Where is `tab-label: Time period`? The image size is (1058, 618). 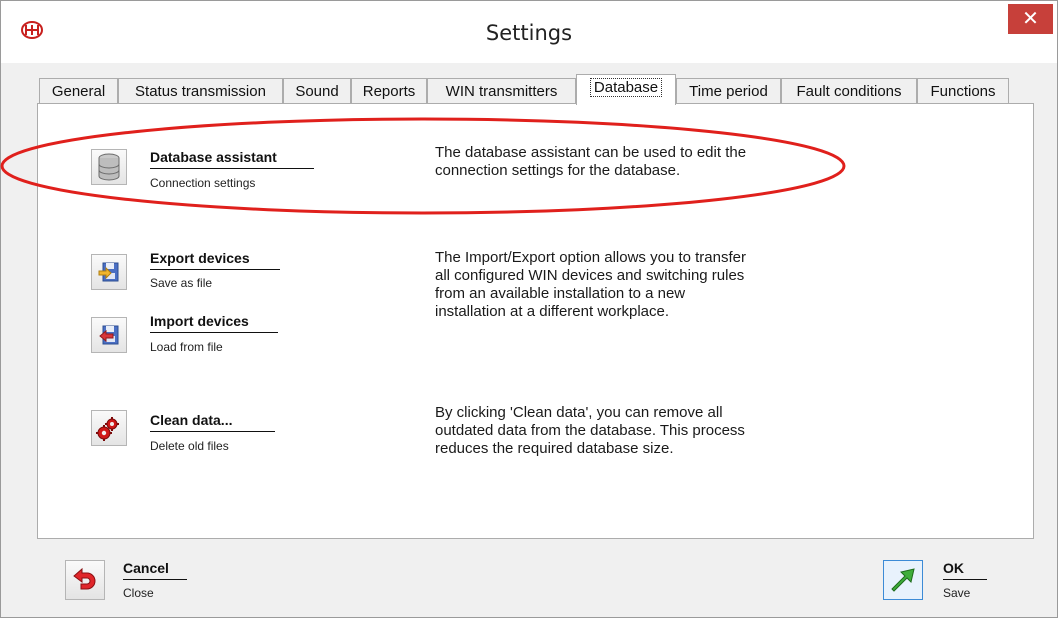
tab-label: Time period is located at coordinates (728, 91).